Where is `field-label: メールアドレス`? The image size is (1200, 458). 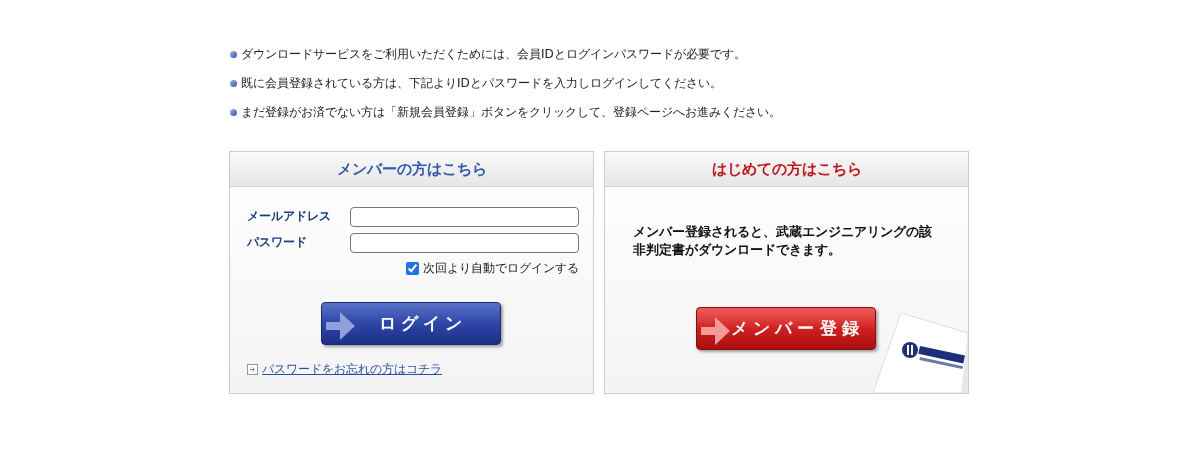 field-label: メールアドレス is located at coordinates (289, 216).